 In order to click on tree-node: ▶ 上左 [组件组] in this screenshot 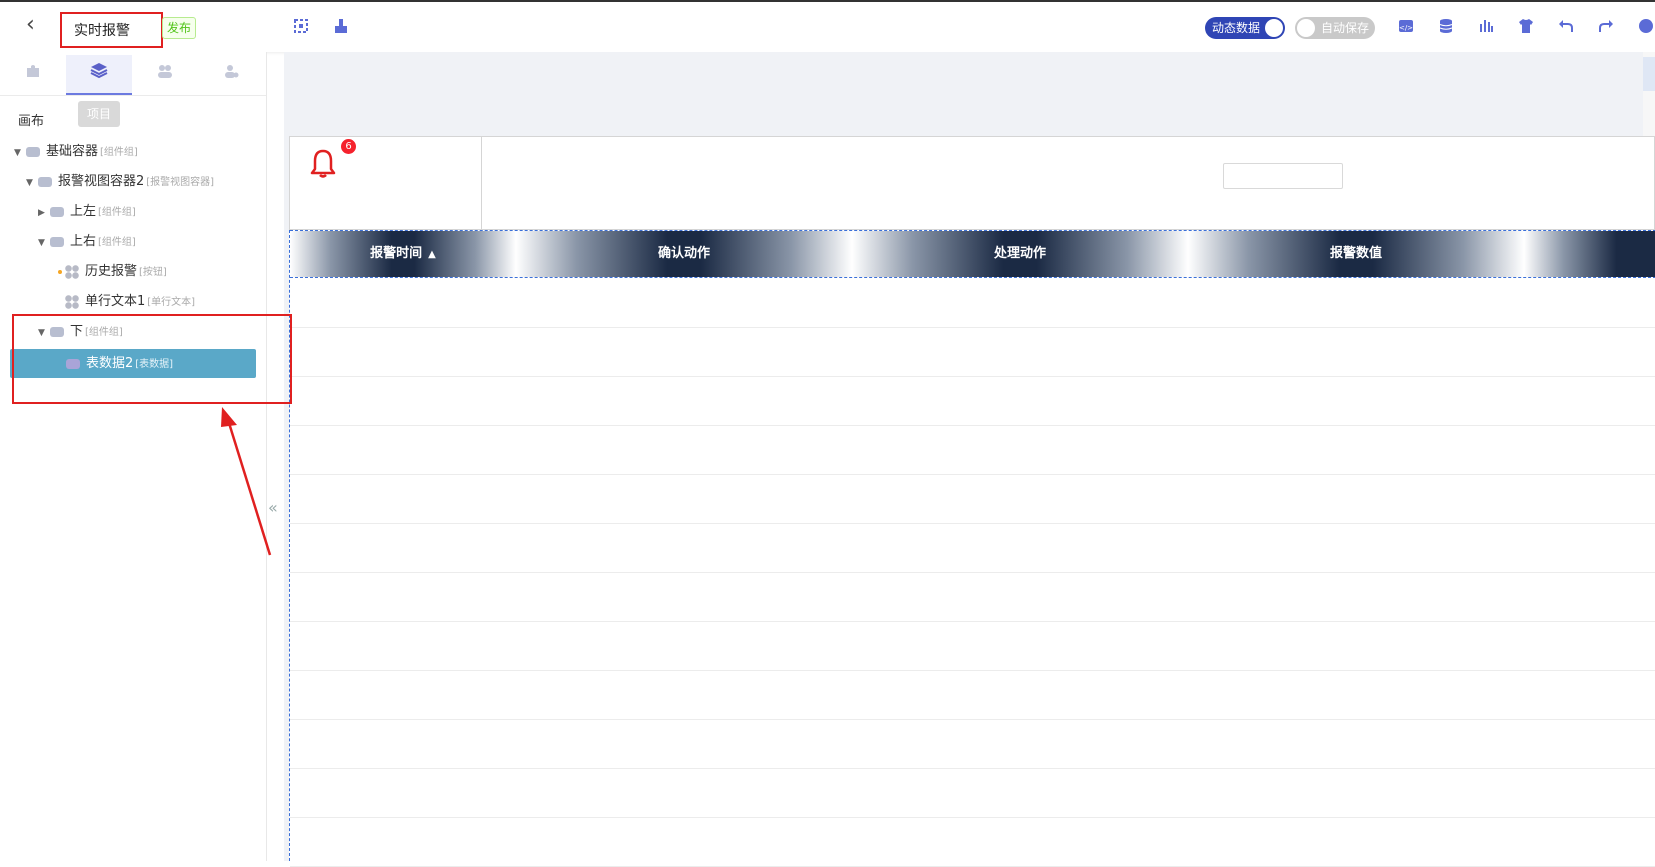, I will do `click(87, 212)`.